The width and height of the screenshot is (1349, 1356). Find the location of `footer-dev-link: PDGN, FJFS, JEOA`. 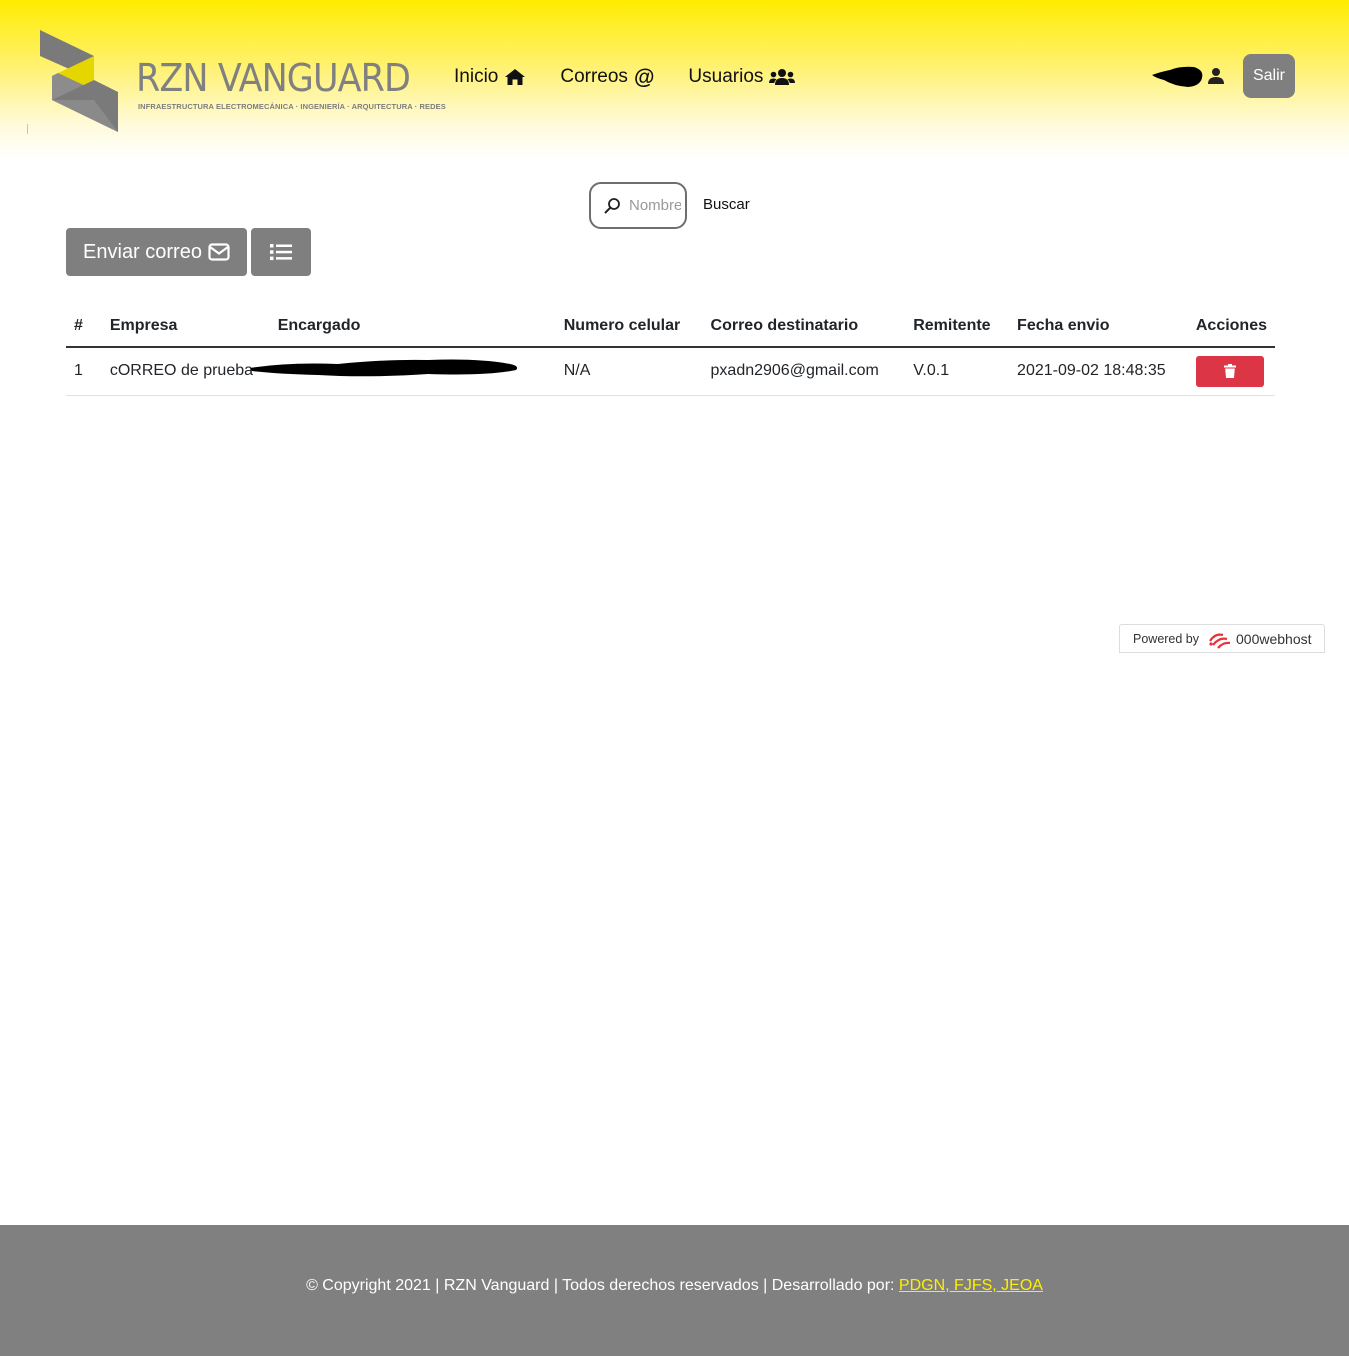

footer-dev-link: PDGN, FJFS, JEOA is located at coordinates (971, 1285).